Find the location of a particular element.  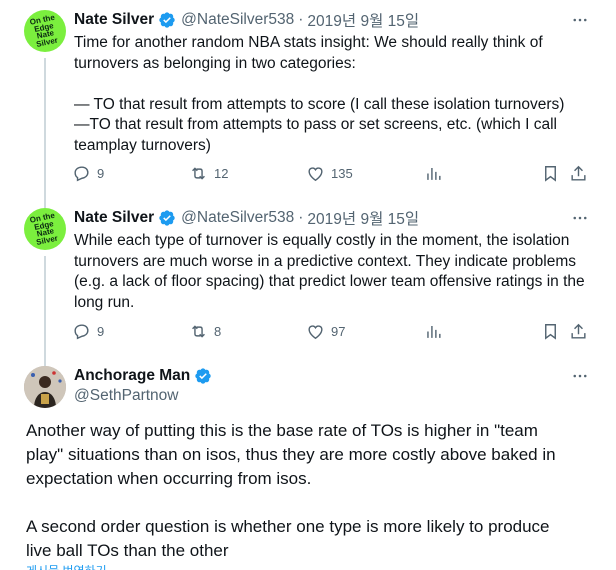

retweet-button: 12 is located at coordinates (208, 173).